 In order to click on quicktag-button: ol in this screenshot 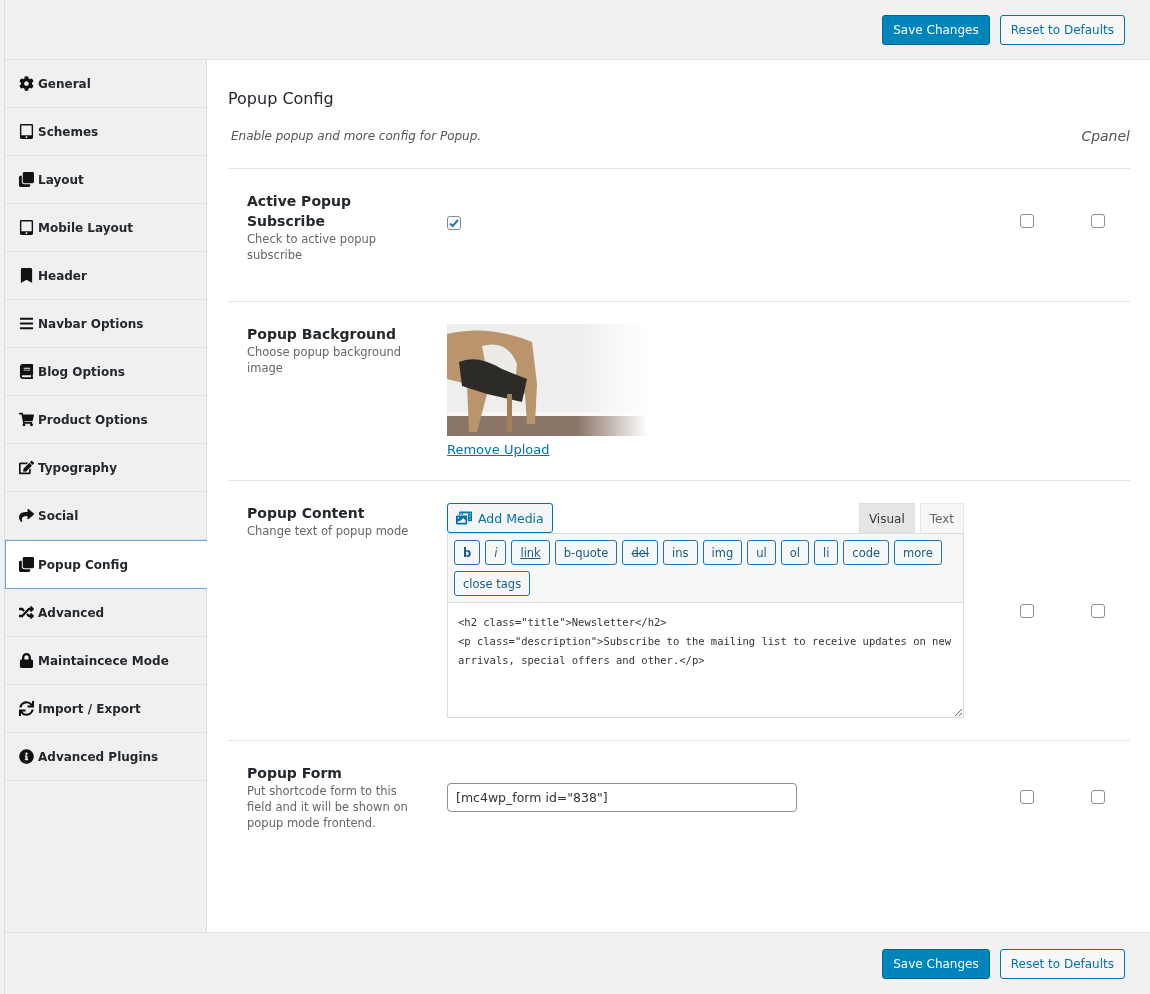, I will do `click(794, 552)`.